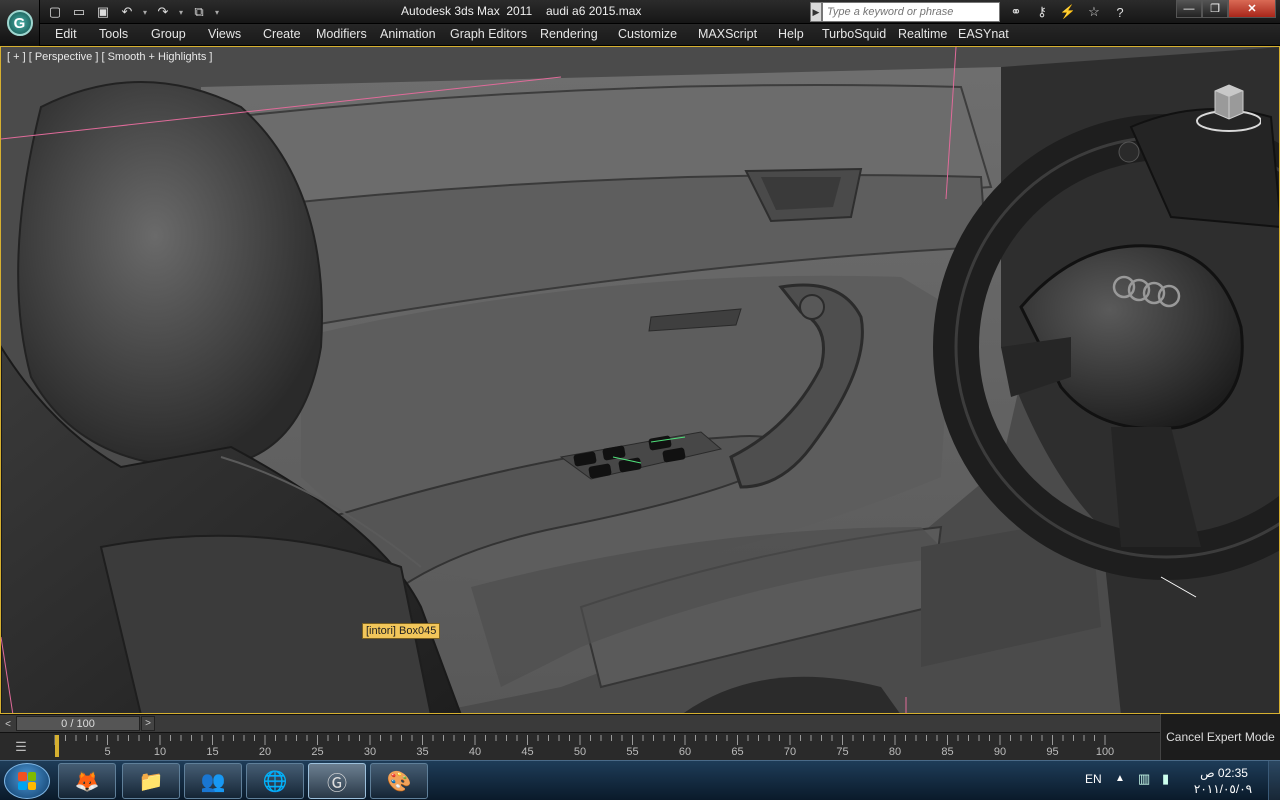 This screenshot has height=800, width=1280. What do you see at coordinates (594, 11) in the screenshot?
I see `file-name: audi a6 2015.max` at bounding box center [594, 11].